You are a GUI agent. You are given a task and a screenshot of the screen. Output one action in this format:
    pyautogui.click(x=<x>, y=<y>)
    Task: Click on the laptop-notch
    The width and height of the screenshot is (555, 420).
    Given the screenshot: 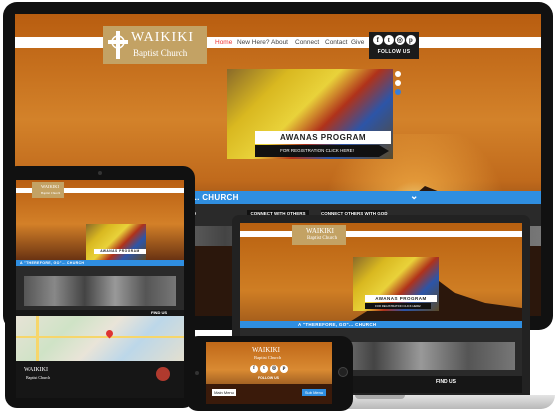 What is the action you would take?
    pyautogui.click(x=380, y=397)
    